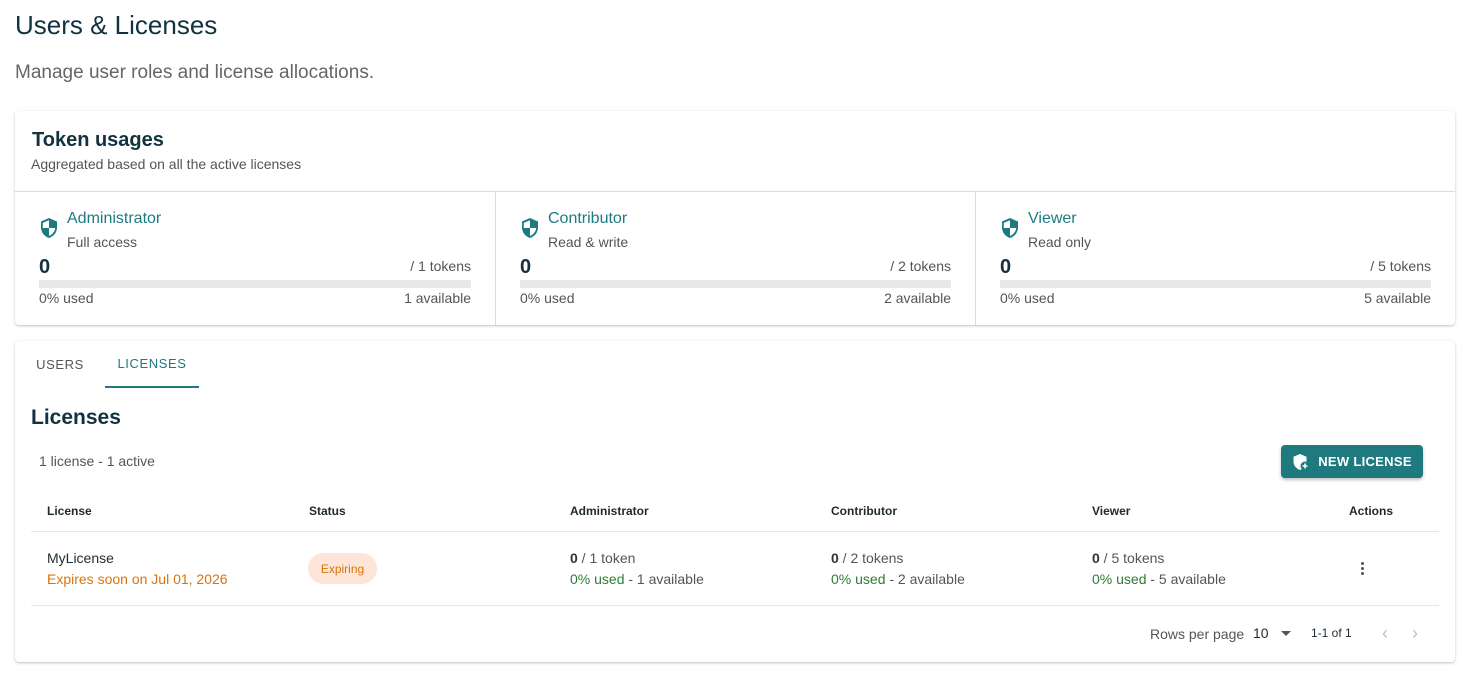 The width and height of the screenshot is (1472, 674). Describe the element at coordinates (588, 218) in the screenshot. I see `role-name: Contributor` at that location.